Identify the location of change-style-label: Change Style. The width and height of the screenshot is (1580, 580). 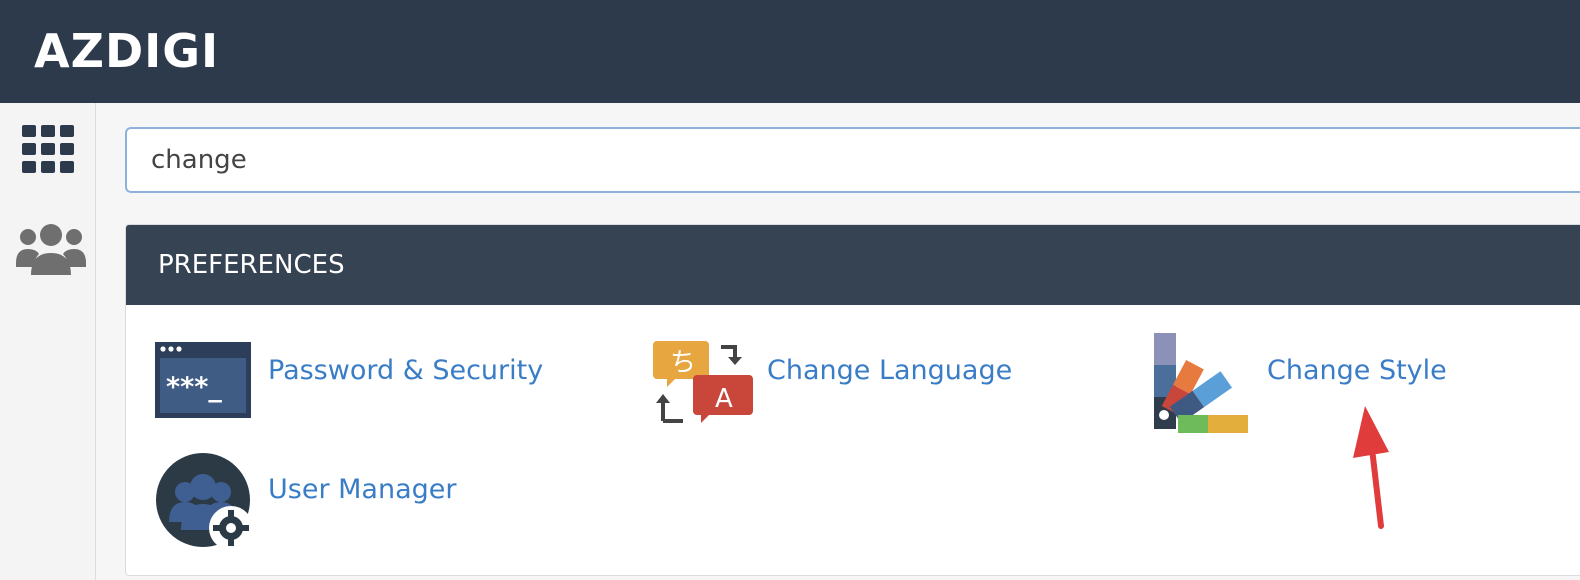
(1357, 370).